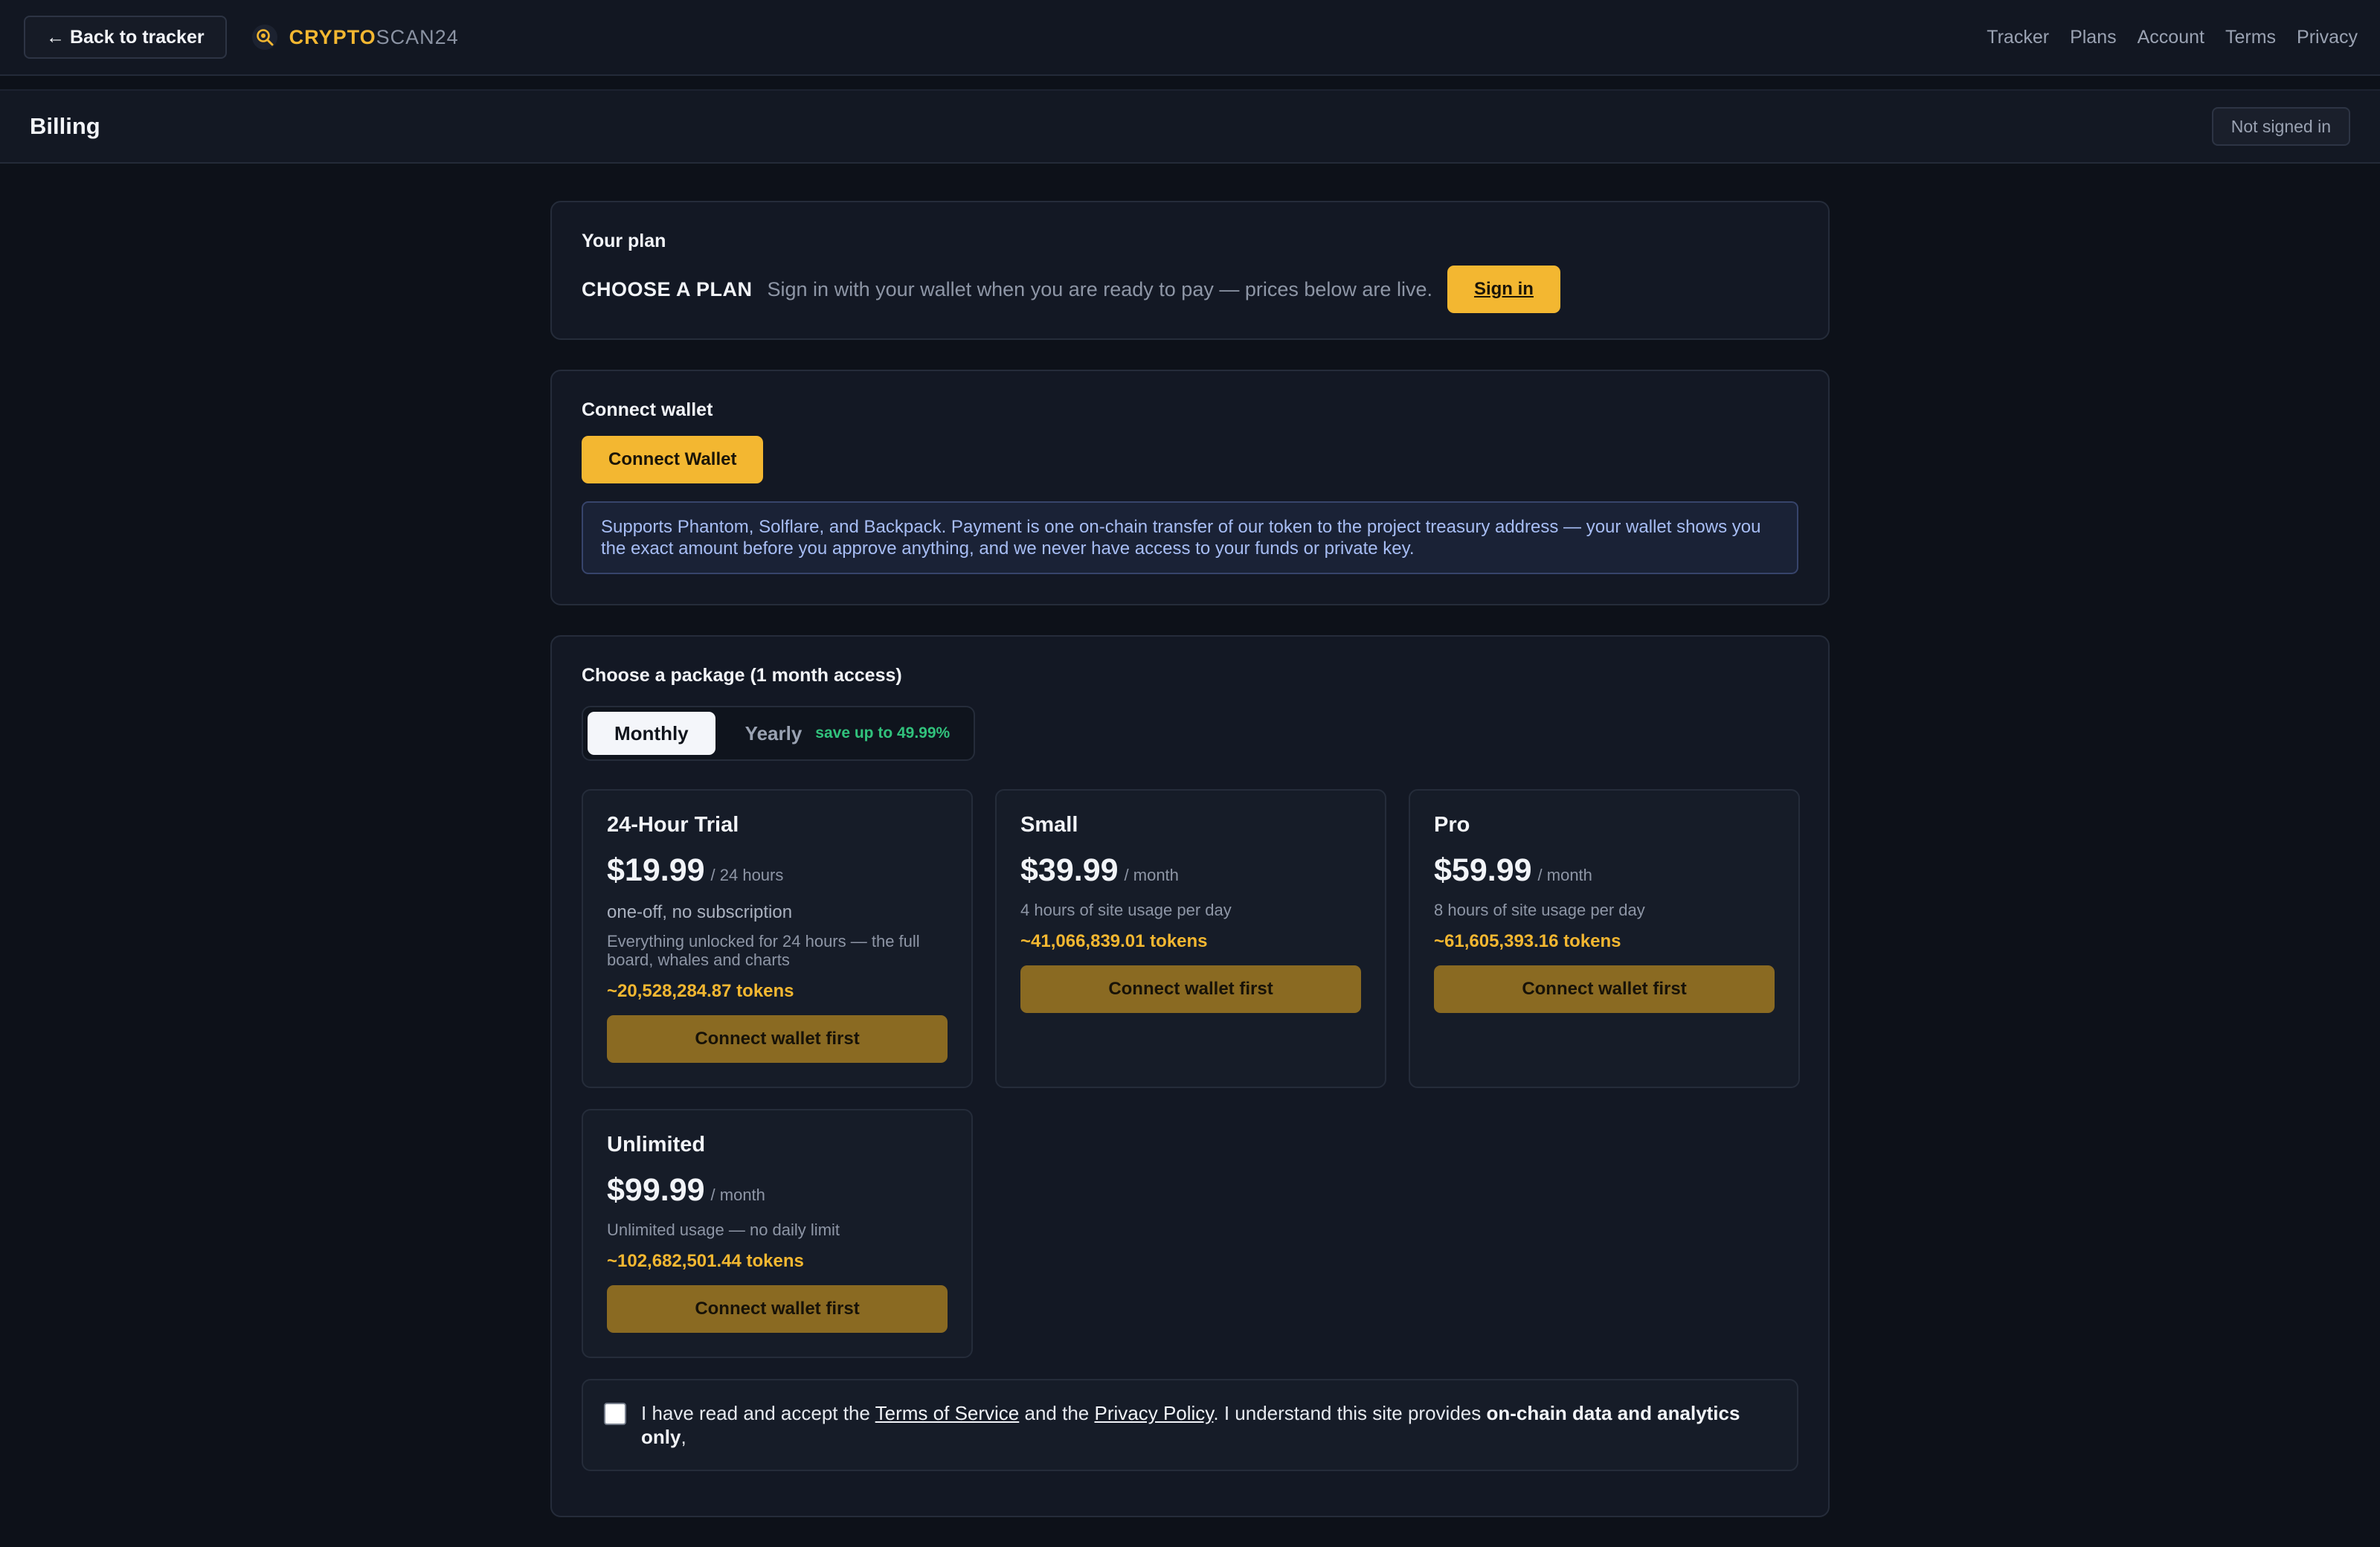  What do you see at coordinates (1605, 871) in the screenshot?
I see `package-price-row: $59.99 / month` at bounding box center [1605, 871].